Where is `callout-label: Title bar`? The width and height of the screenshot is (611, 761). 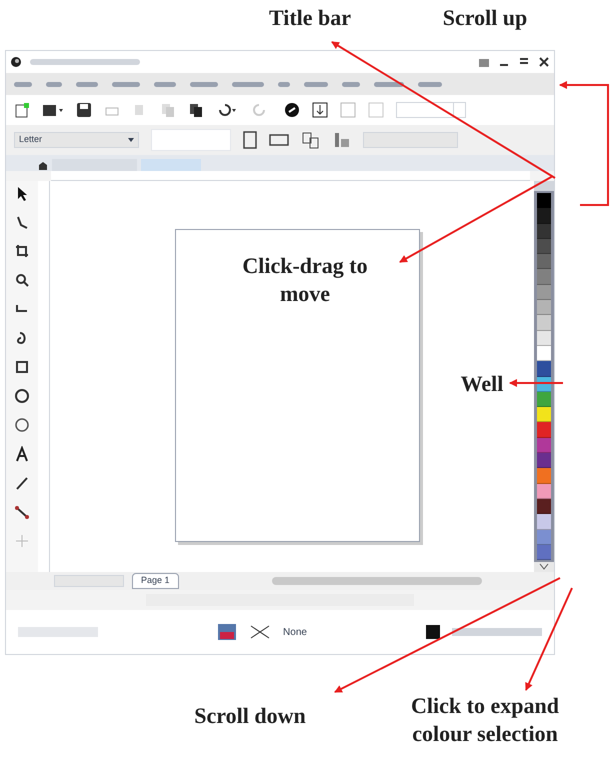 callout-label: Title bar is located at coordinates (310, 18).